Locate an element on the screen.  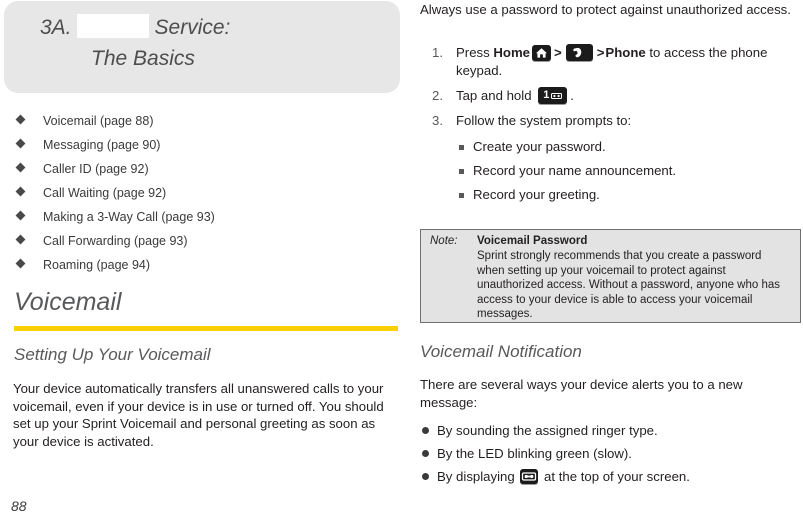
list-item-label: Roaming (page 94) is located at coordinates (97, 265).